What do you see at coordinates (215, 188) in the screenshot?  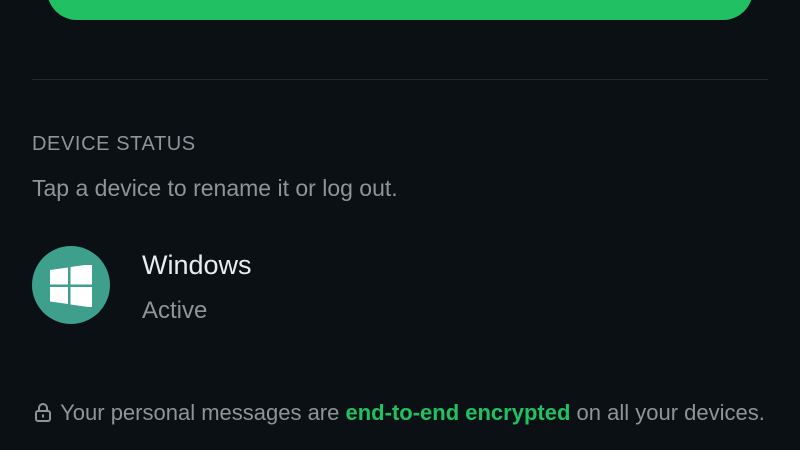 I see `device-status-hint: Tap a device to rename it or log out.` at bounding box center [215, 188].